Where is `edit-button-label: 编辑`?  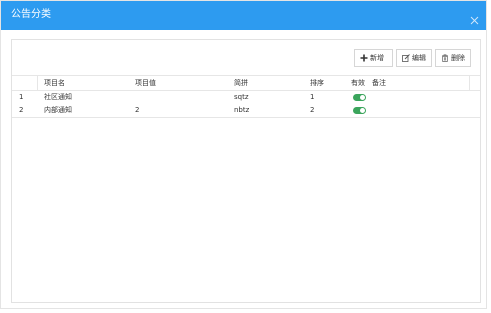 edit-button-label: 编辑 is located at coordinates (419, 58).